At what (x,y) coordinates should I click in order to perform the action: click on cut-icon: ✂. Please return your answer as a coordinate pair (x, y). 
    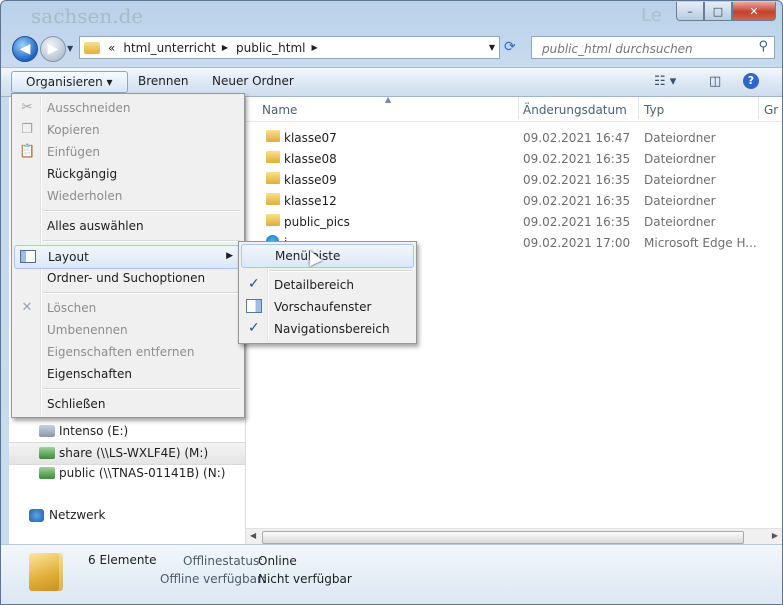
    Looking at the image, I should click on (27, 107).